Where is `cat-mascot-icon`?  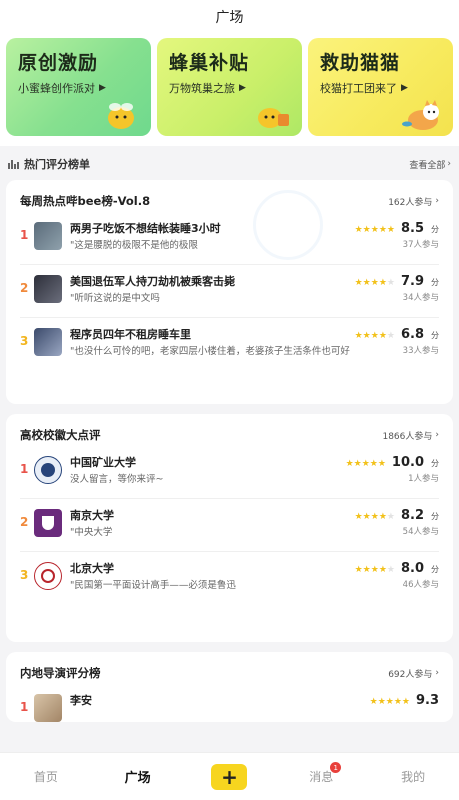
cat-mascot-icon is located at coordinates (420, 115).